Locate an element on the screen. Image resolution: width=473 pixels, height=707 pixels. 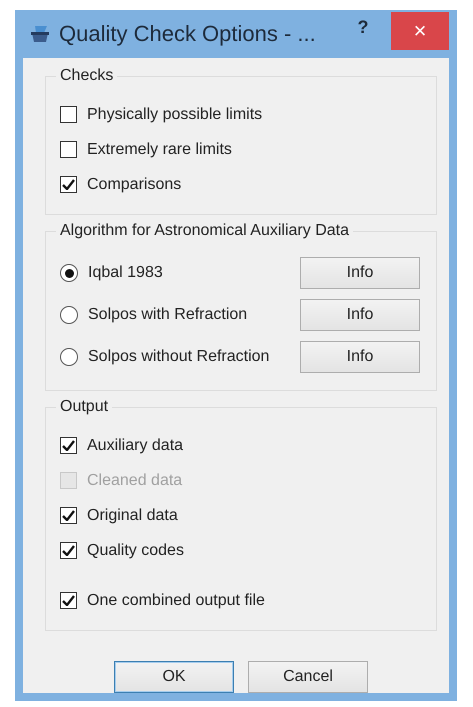
checkbox-label: One combined output file is located at coordinates (176, 601).